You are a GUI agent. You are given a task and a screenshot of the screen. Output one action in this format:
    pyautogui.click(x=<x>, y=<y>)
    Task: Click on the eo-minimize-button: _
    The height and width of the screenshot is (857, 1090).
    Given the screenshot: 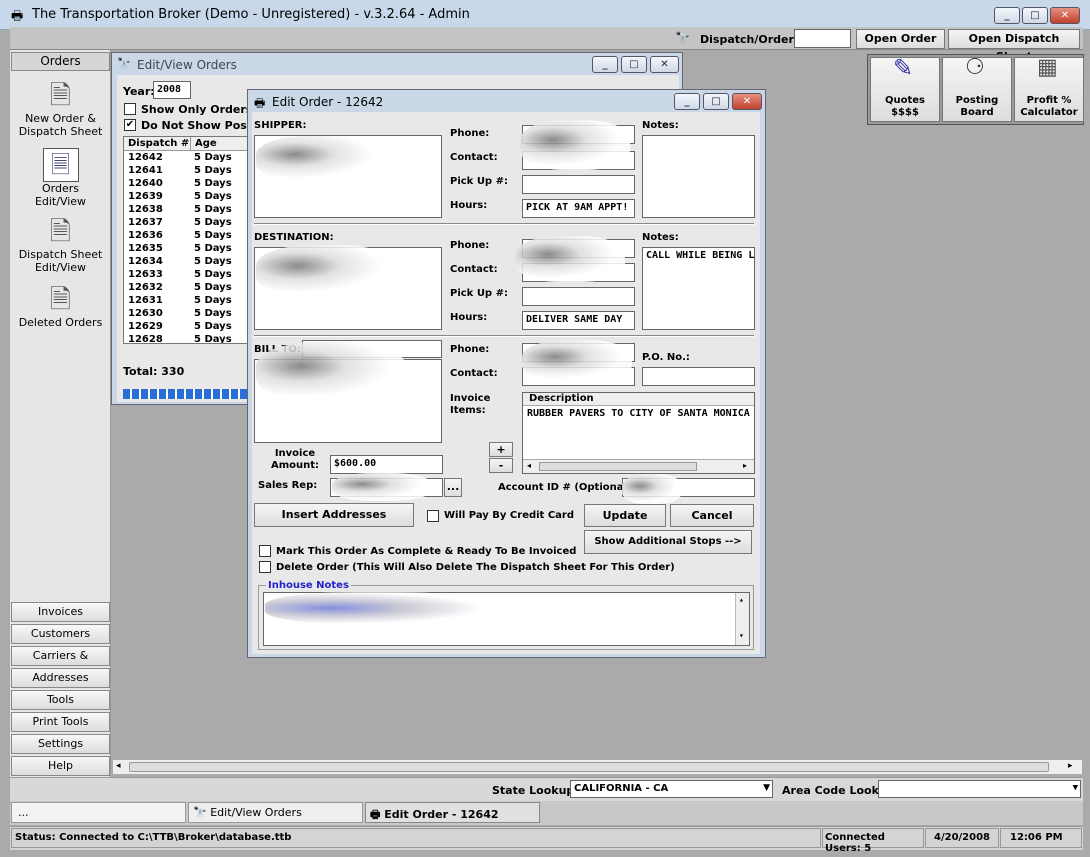 What is the action you would take?
    pyautogui.click(x=687, y=101)
    